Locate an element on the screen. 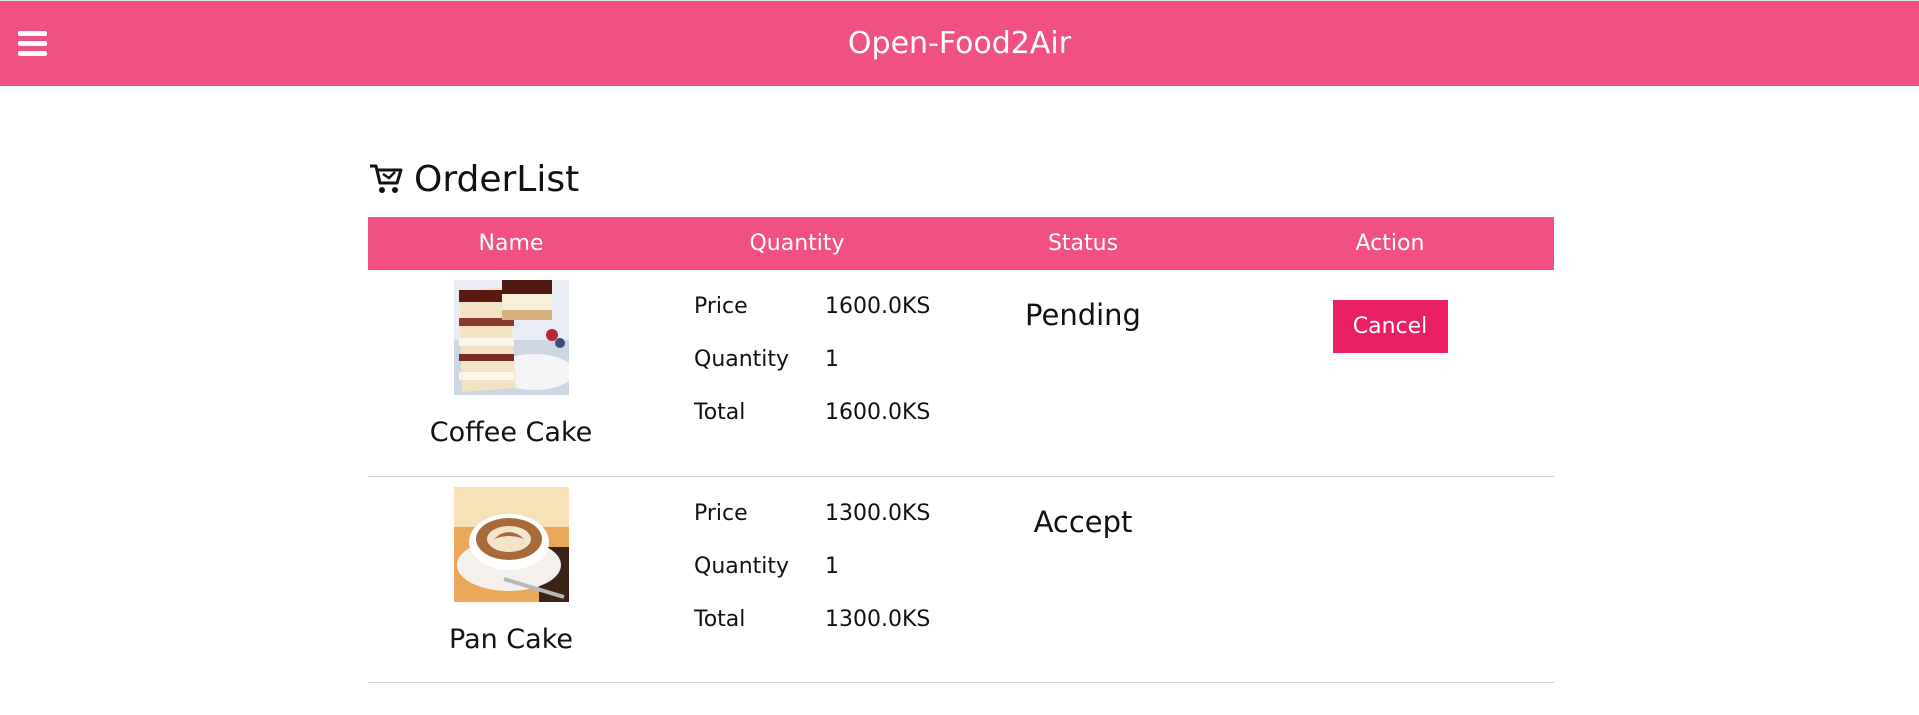 The image size is (1919, 715). price-value: 1300.0KS is located at coordinates (878, 513).